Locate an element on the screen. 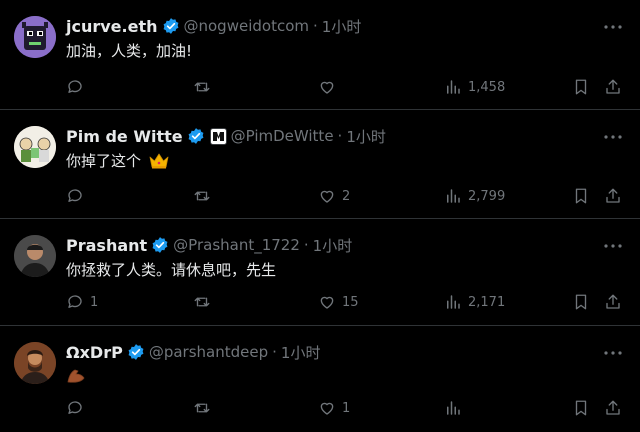  views-button: 1,458 is located at coordinates (474, 87).